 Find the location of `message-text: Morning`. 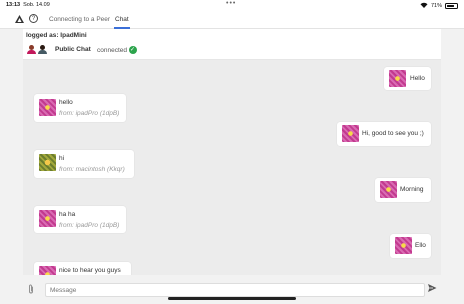

message-text: Morning is located at coordinates (412, 189).